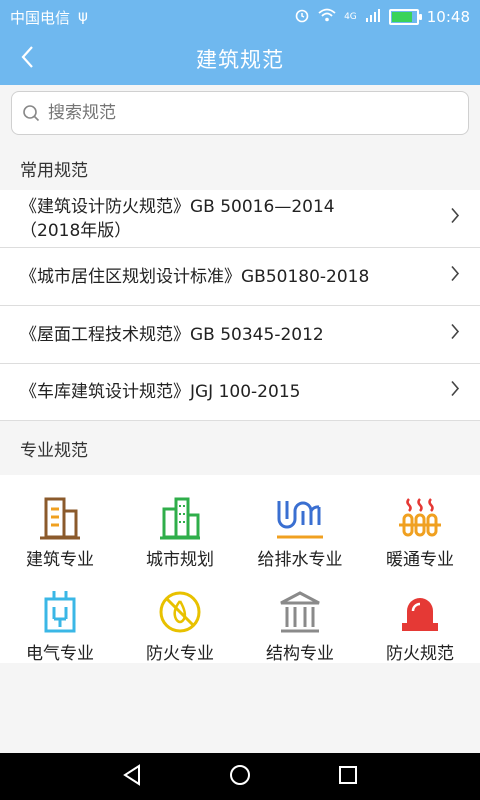 This screenshot has height=800, width=480. Describe the element at coordinates (302, 17) in the screenshot. I see `alarm-clock-icon` at that location.